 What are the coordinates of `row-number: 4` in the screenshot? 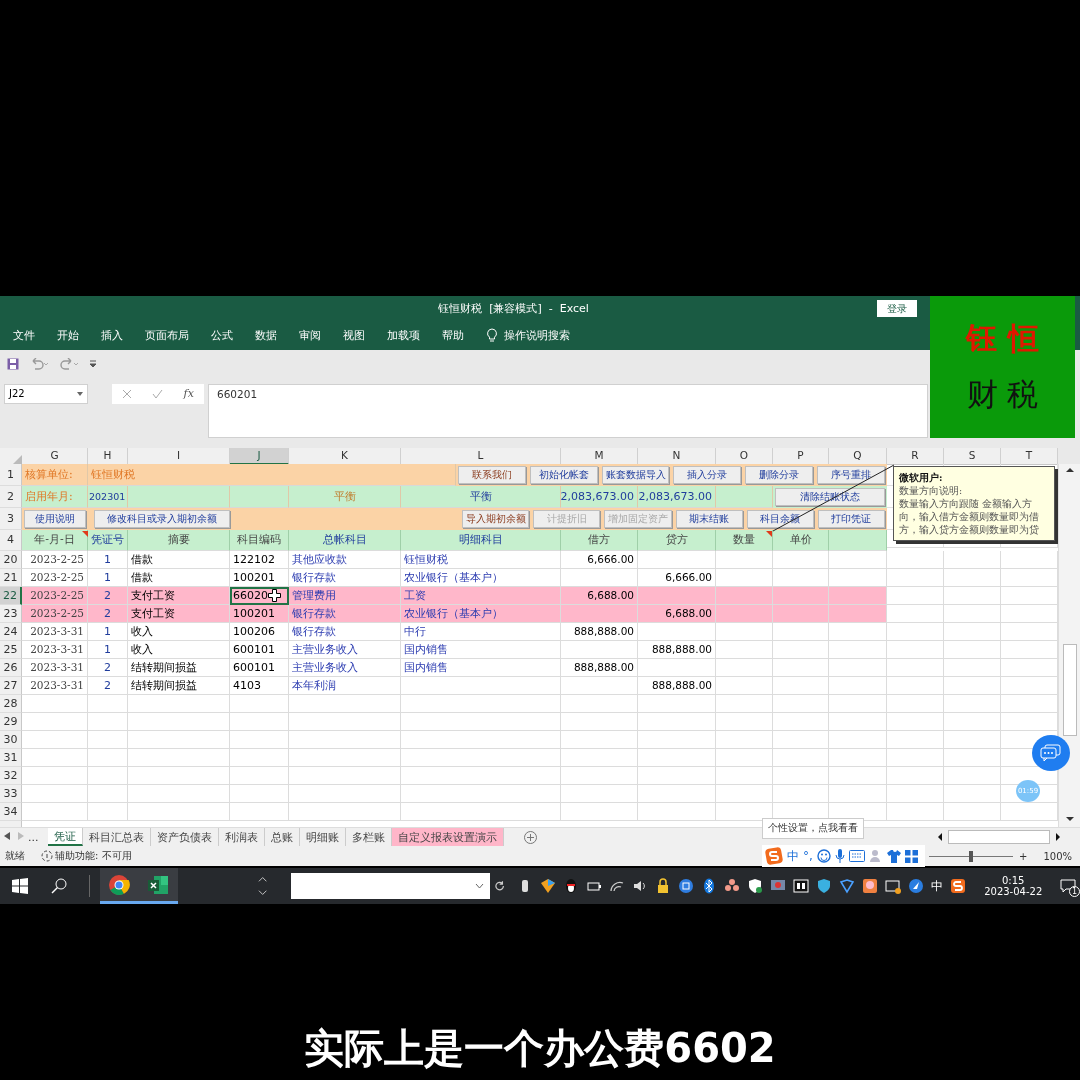 It's located at (11, 540).